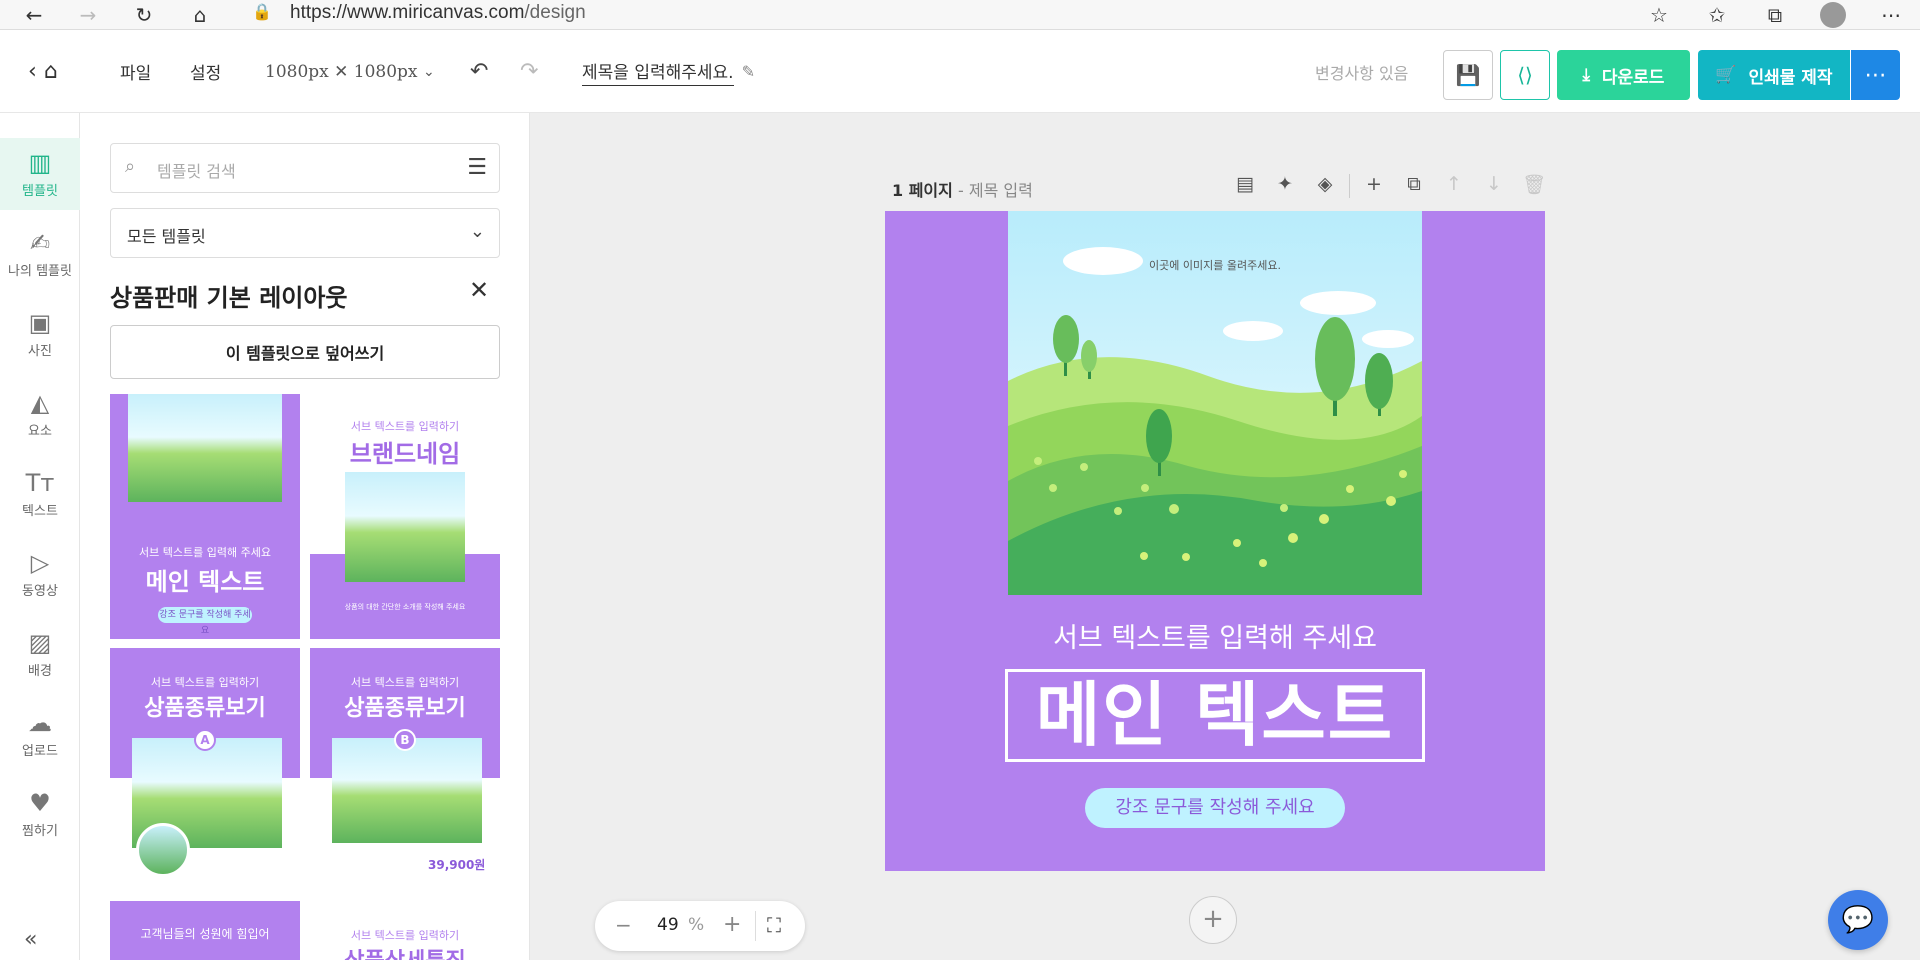 The height and width of the screenshot is (960, 1920). What do you see at coordinates (1215, 635) in the screenshot?
I see `canvas-sub-text: 서브 텍스트를 입력해 주세요` at bounding box center [1215, 635].